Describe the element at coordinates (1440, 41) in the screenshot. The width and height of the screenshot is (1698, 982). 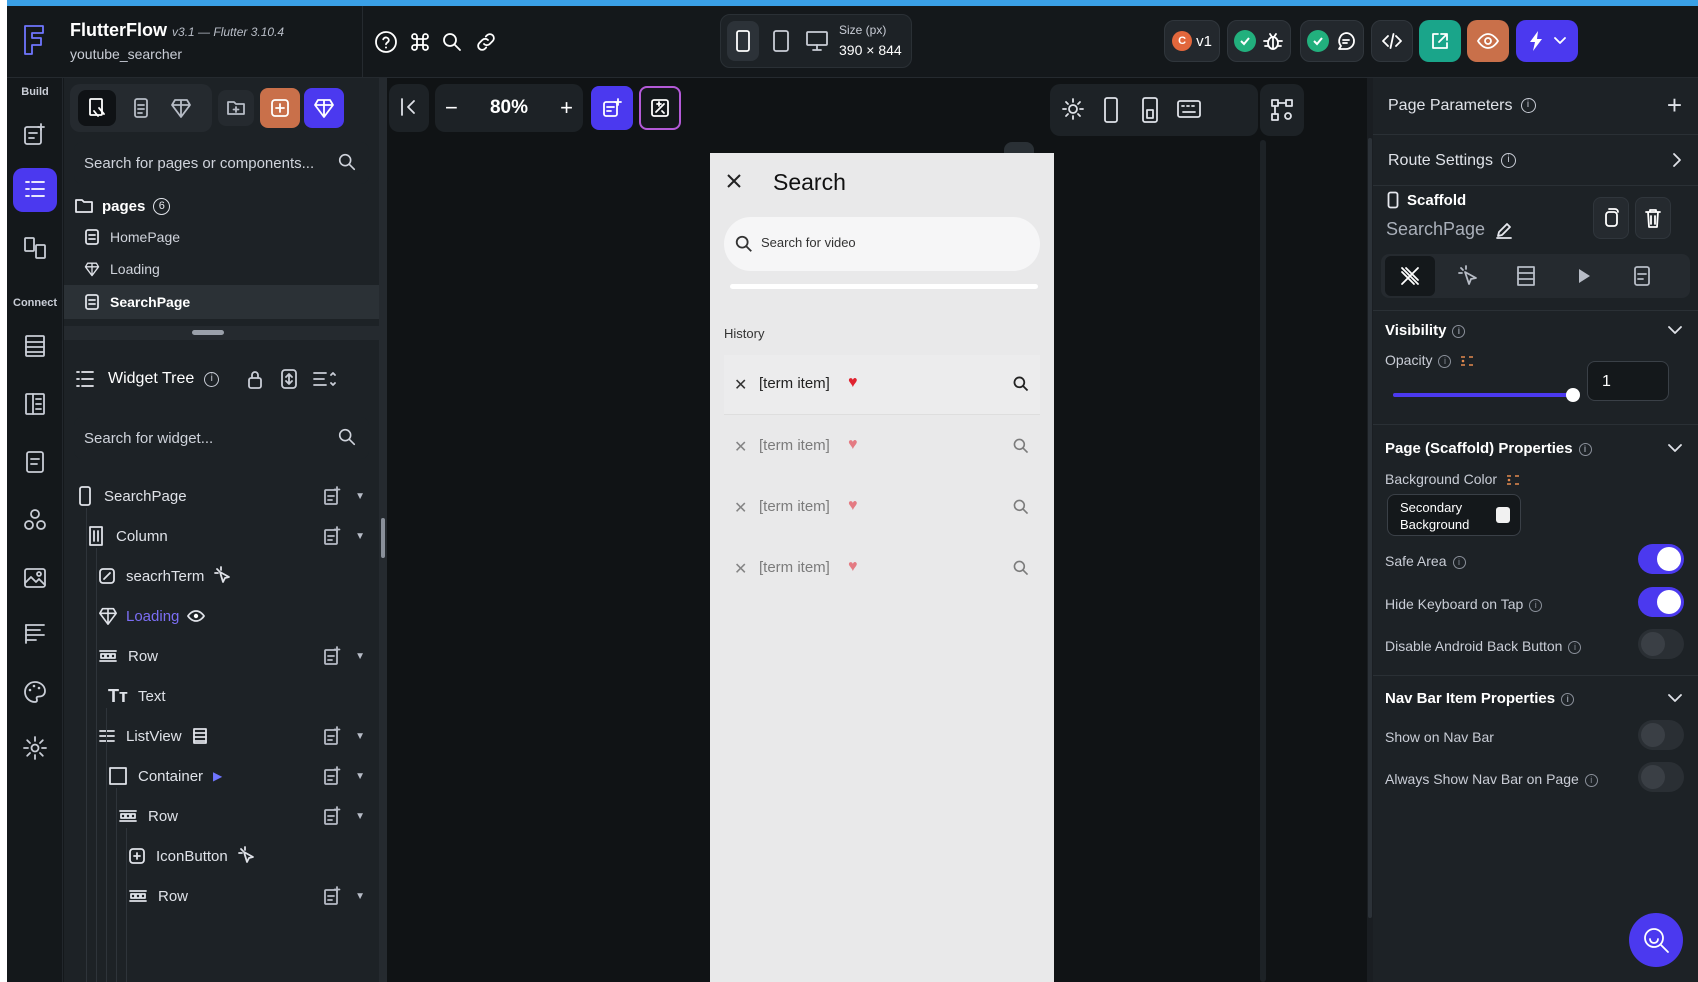
I see `export-icon` at that location.